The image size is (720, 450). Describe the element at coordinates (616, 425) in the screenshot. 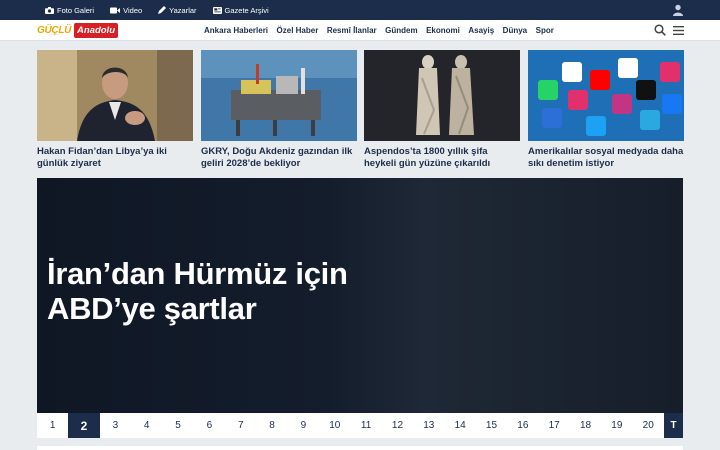

I see `page-19: 19` at that location.